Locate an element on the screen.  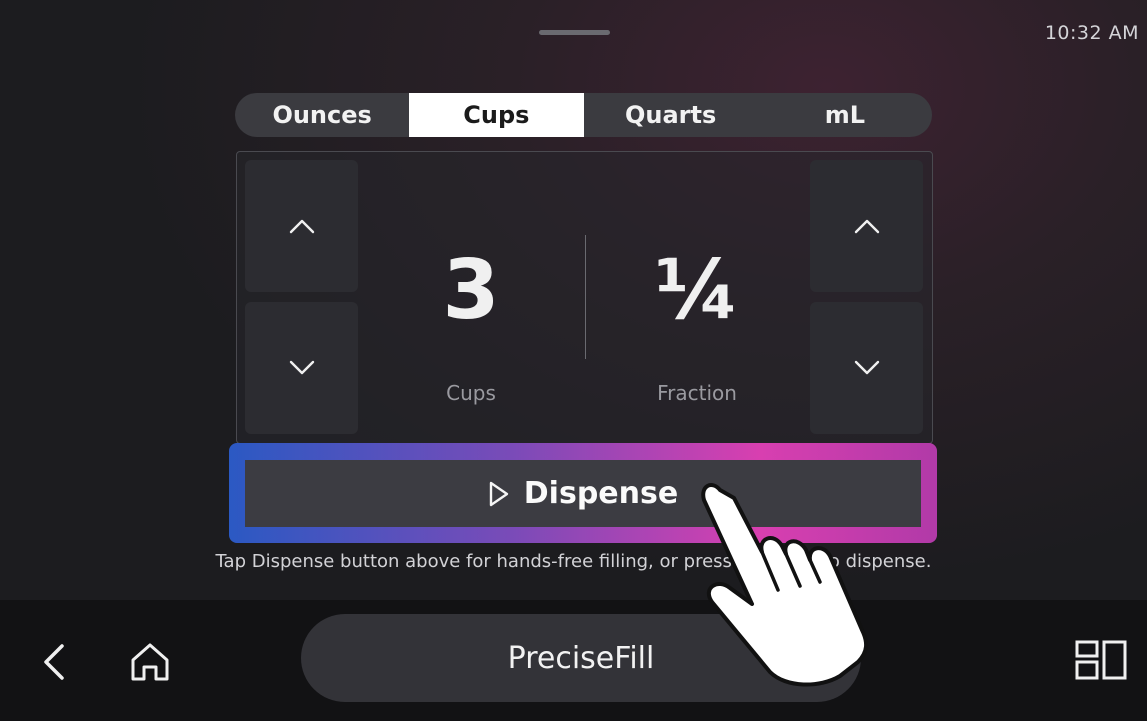
whole-value: 3 is located at coordinates (471, 290).